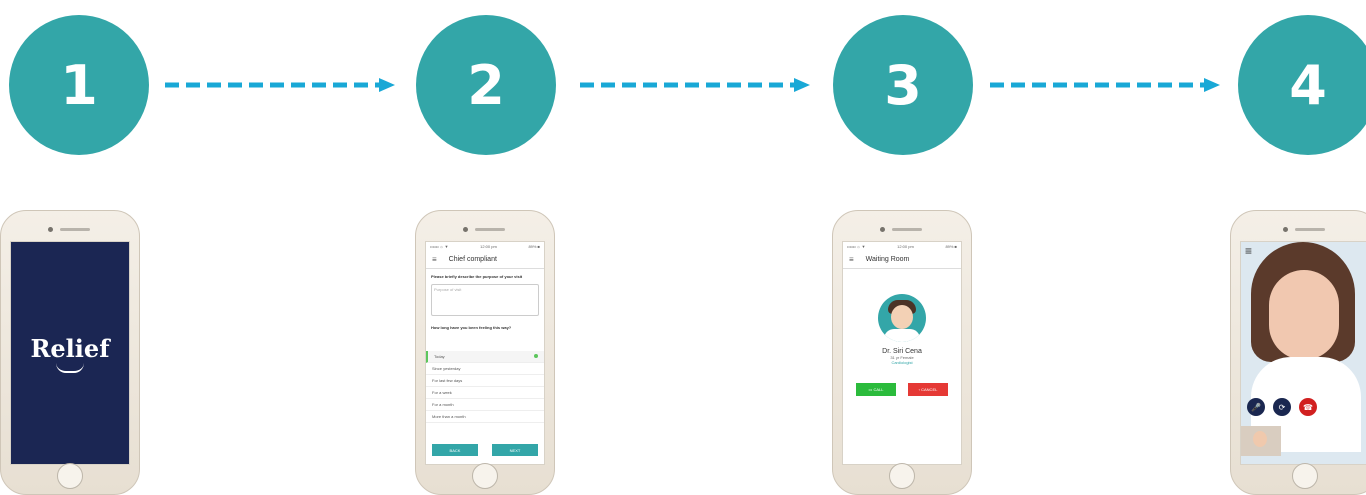  I want to click on phone-4: ≡ 🎤 ⟳ ☎, so click(1298, 352).